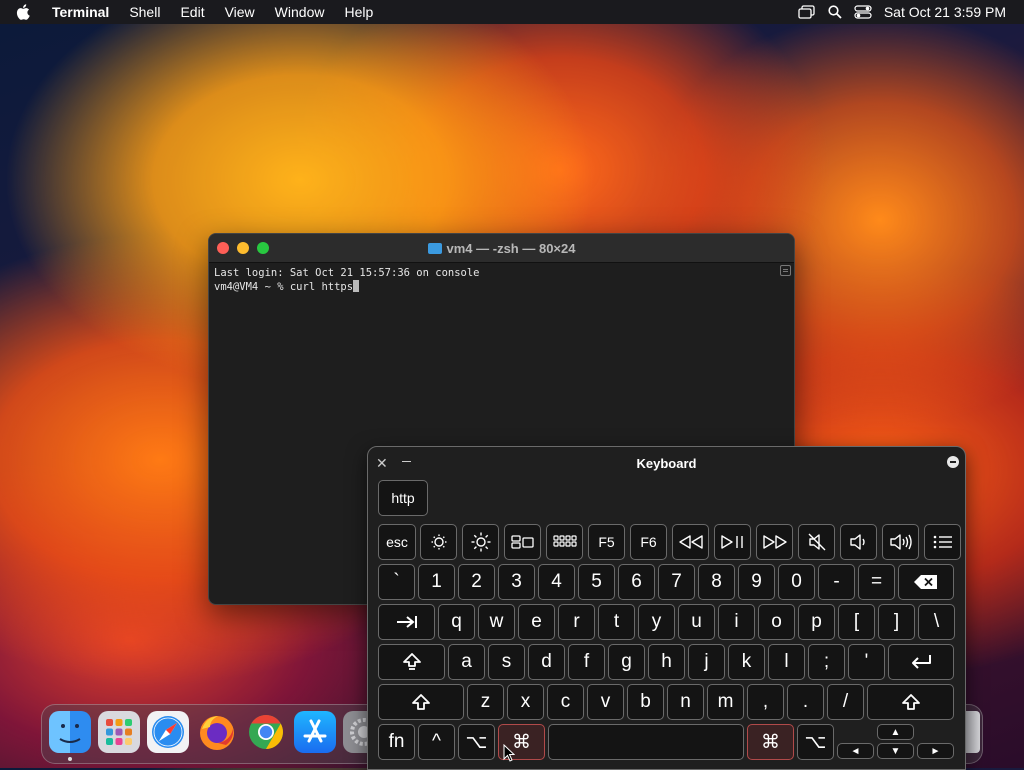  Describe the element at coordinates (826, 662) in the screenshot. I see `key-semicolon: ;` at that location.